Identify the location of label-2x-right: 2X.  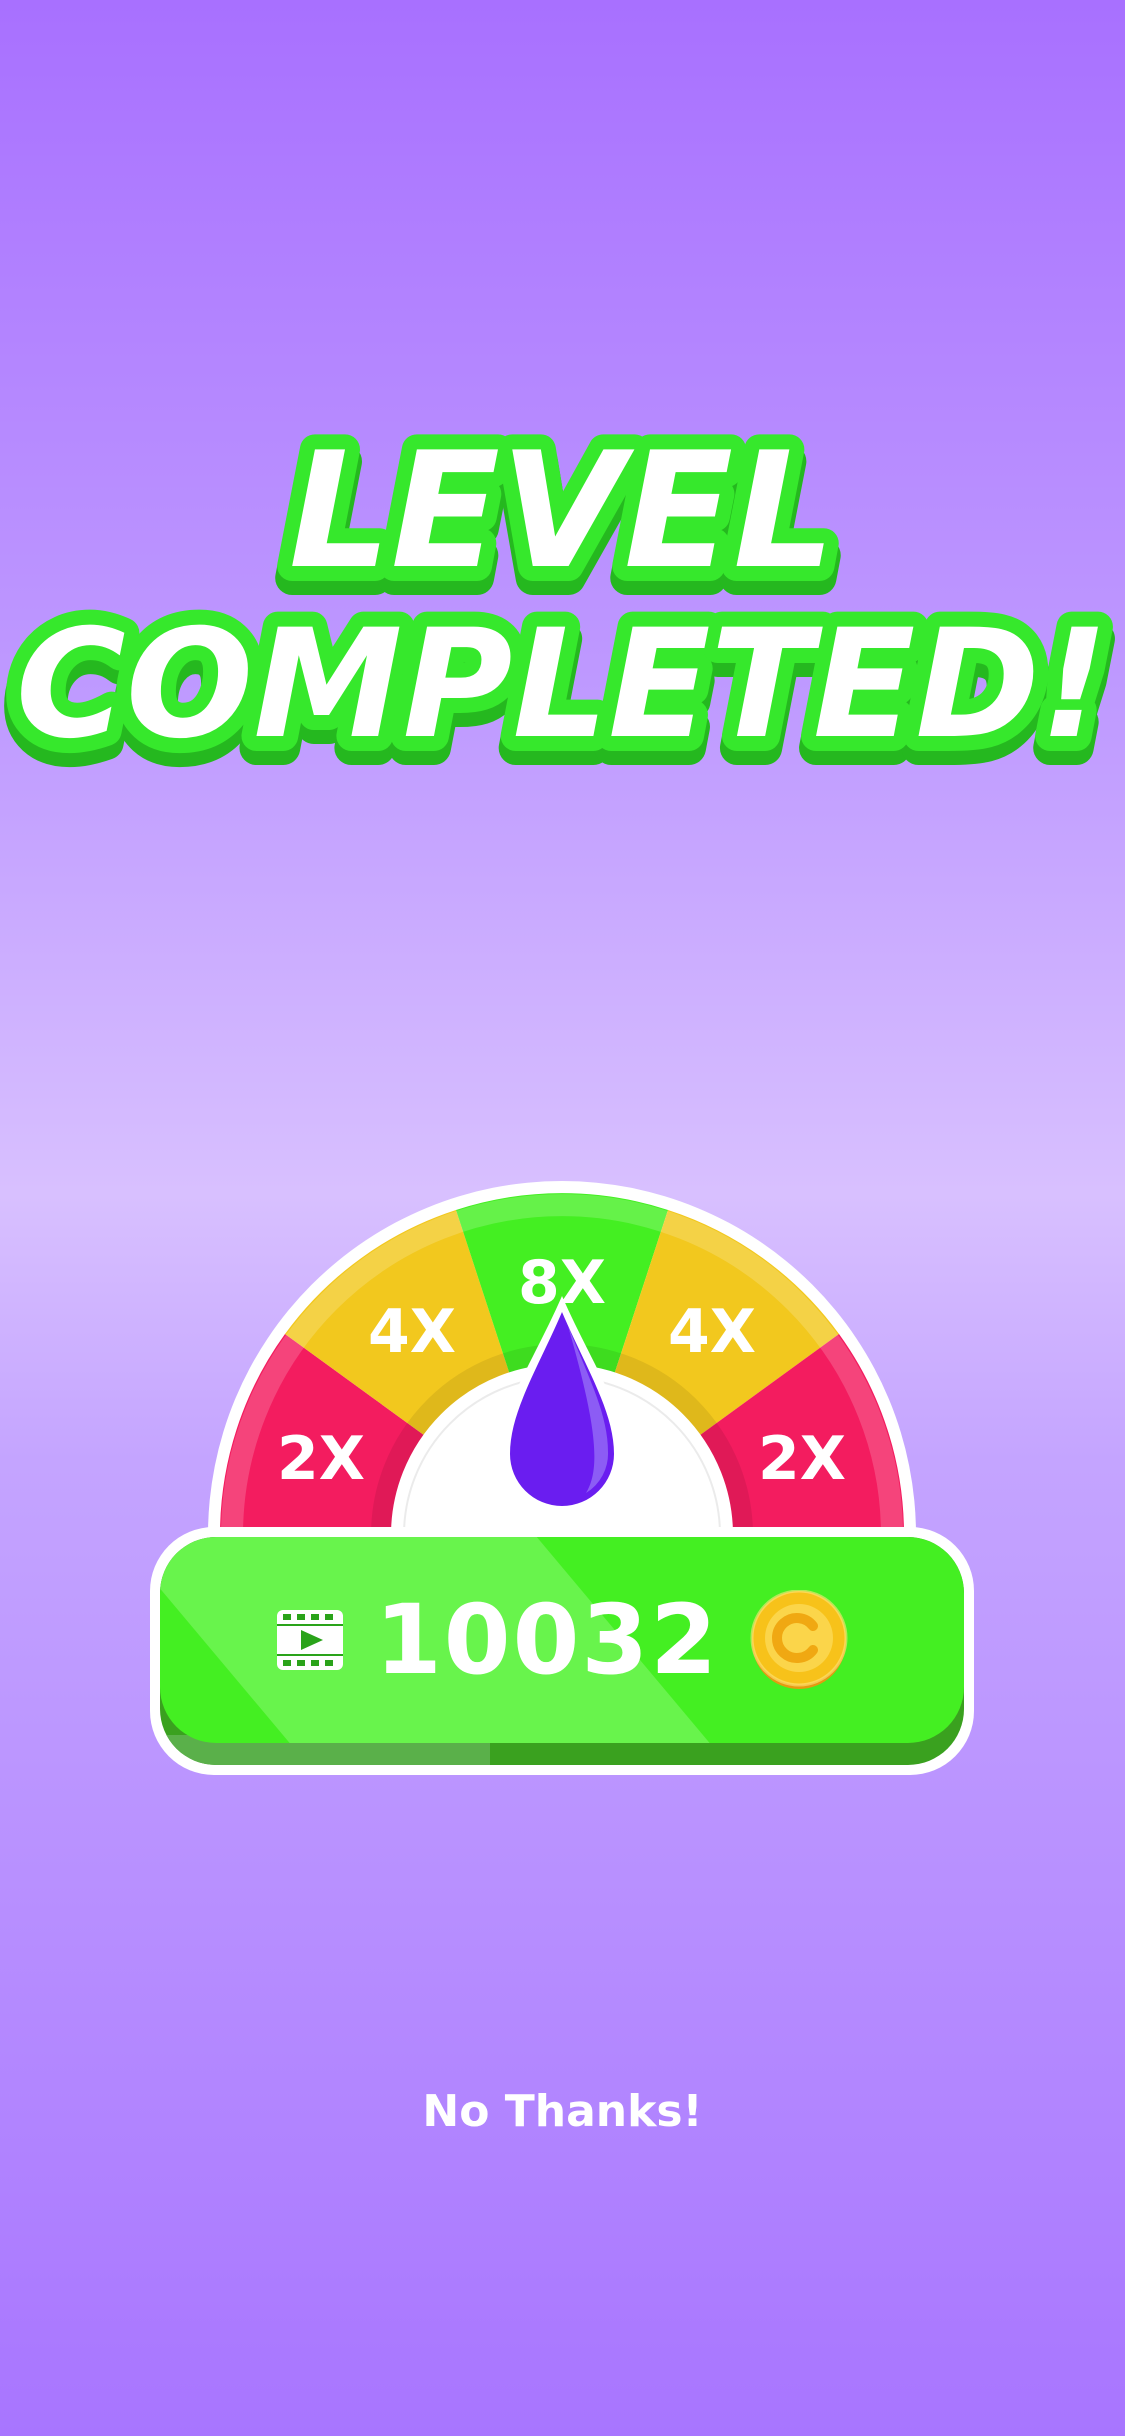
(802, 1459).